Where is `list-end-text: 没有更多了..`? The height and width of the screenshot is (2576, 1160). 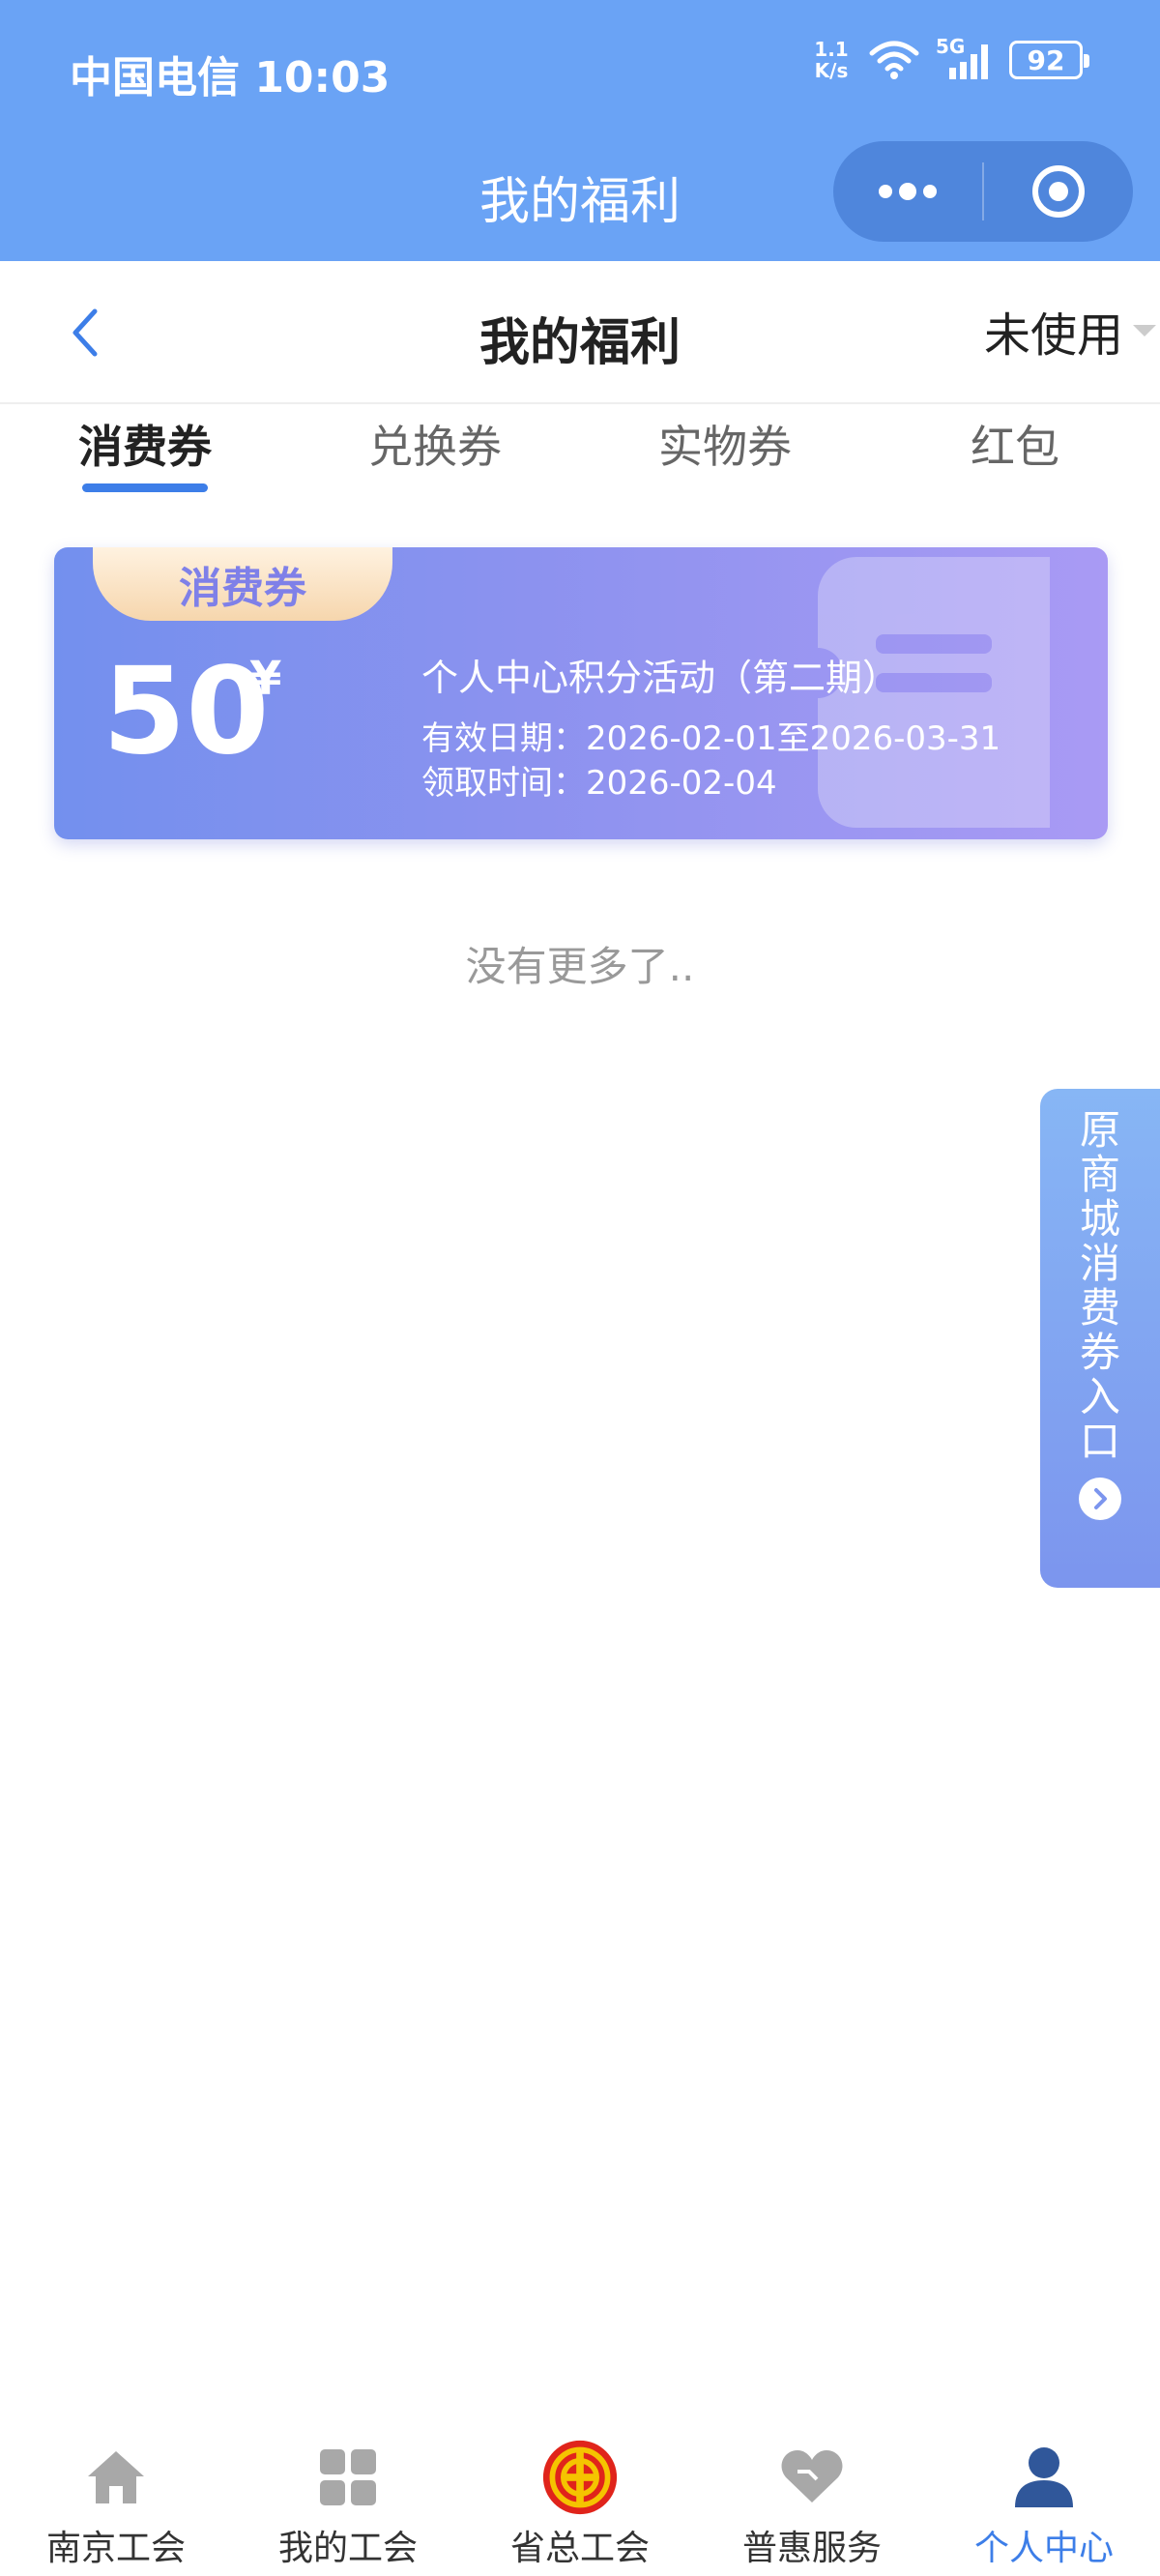 list-end-text: 没有更多了.. is located at coordinates (580, 966).